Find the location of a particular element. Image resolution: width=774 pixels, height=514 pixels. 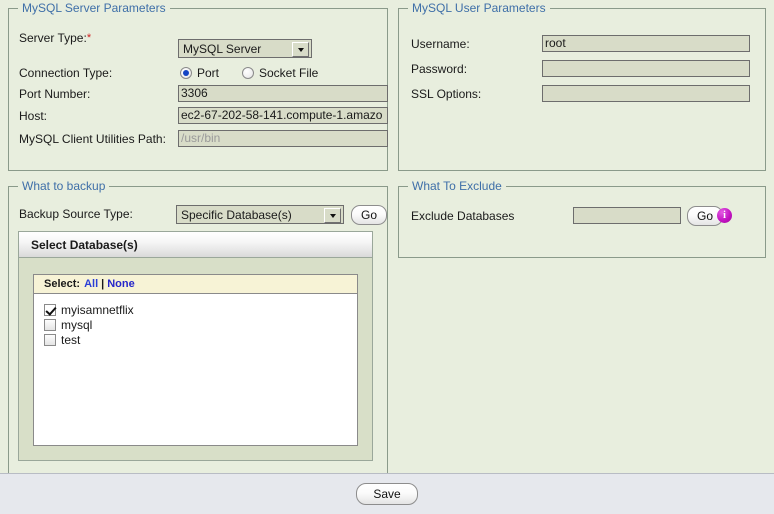

save-button: Save is located at coordinates (387, 494).